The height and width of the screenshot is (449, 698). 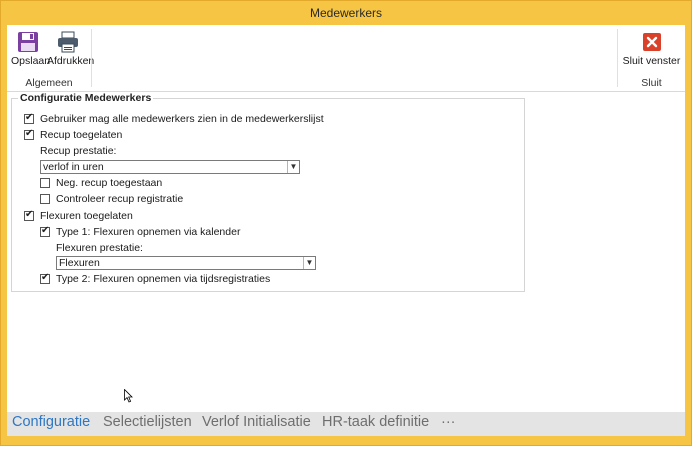 I want to click on neg-recup-checkbox-row: Neg. recup toegestaan, so click(x=101, y=183).